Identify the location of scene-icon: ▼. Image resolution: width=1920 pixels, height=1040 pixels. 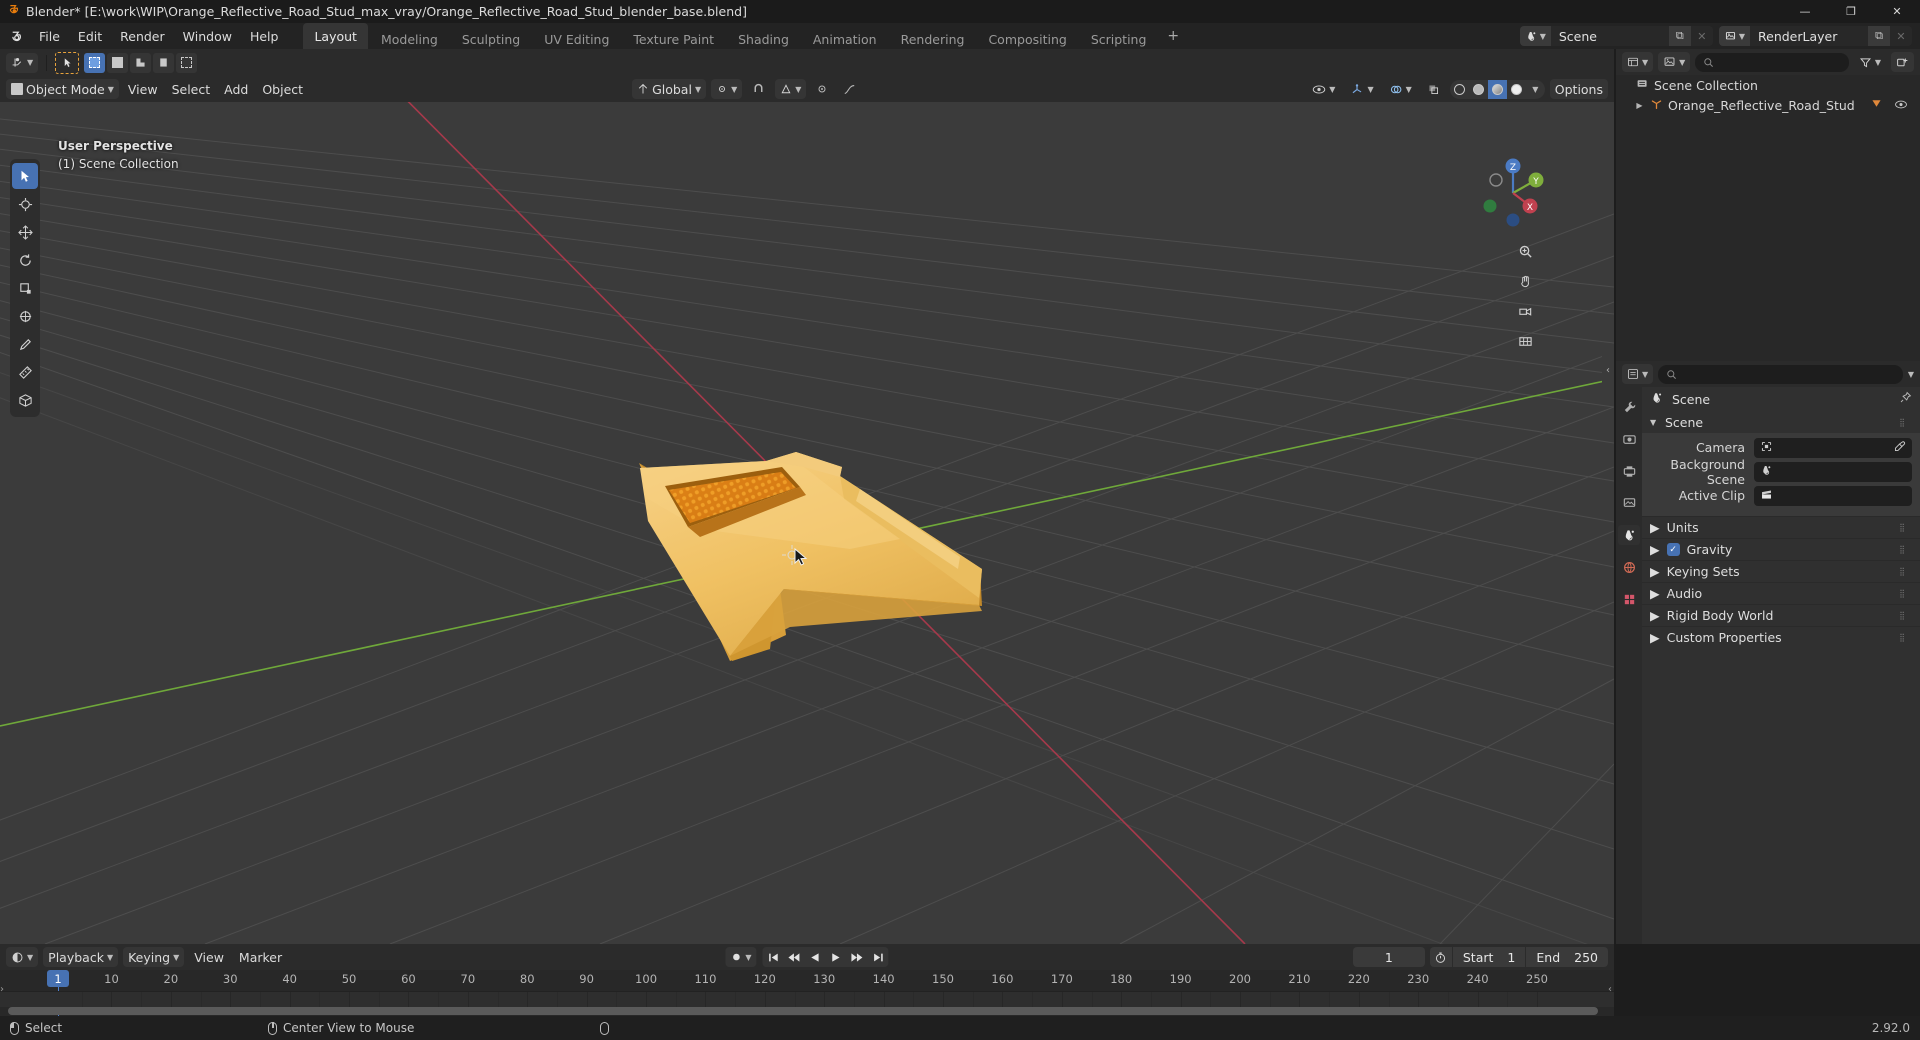
(1535, 36).